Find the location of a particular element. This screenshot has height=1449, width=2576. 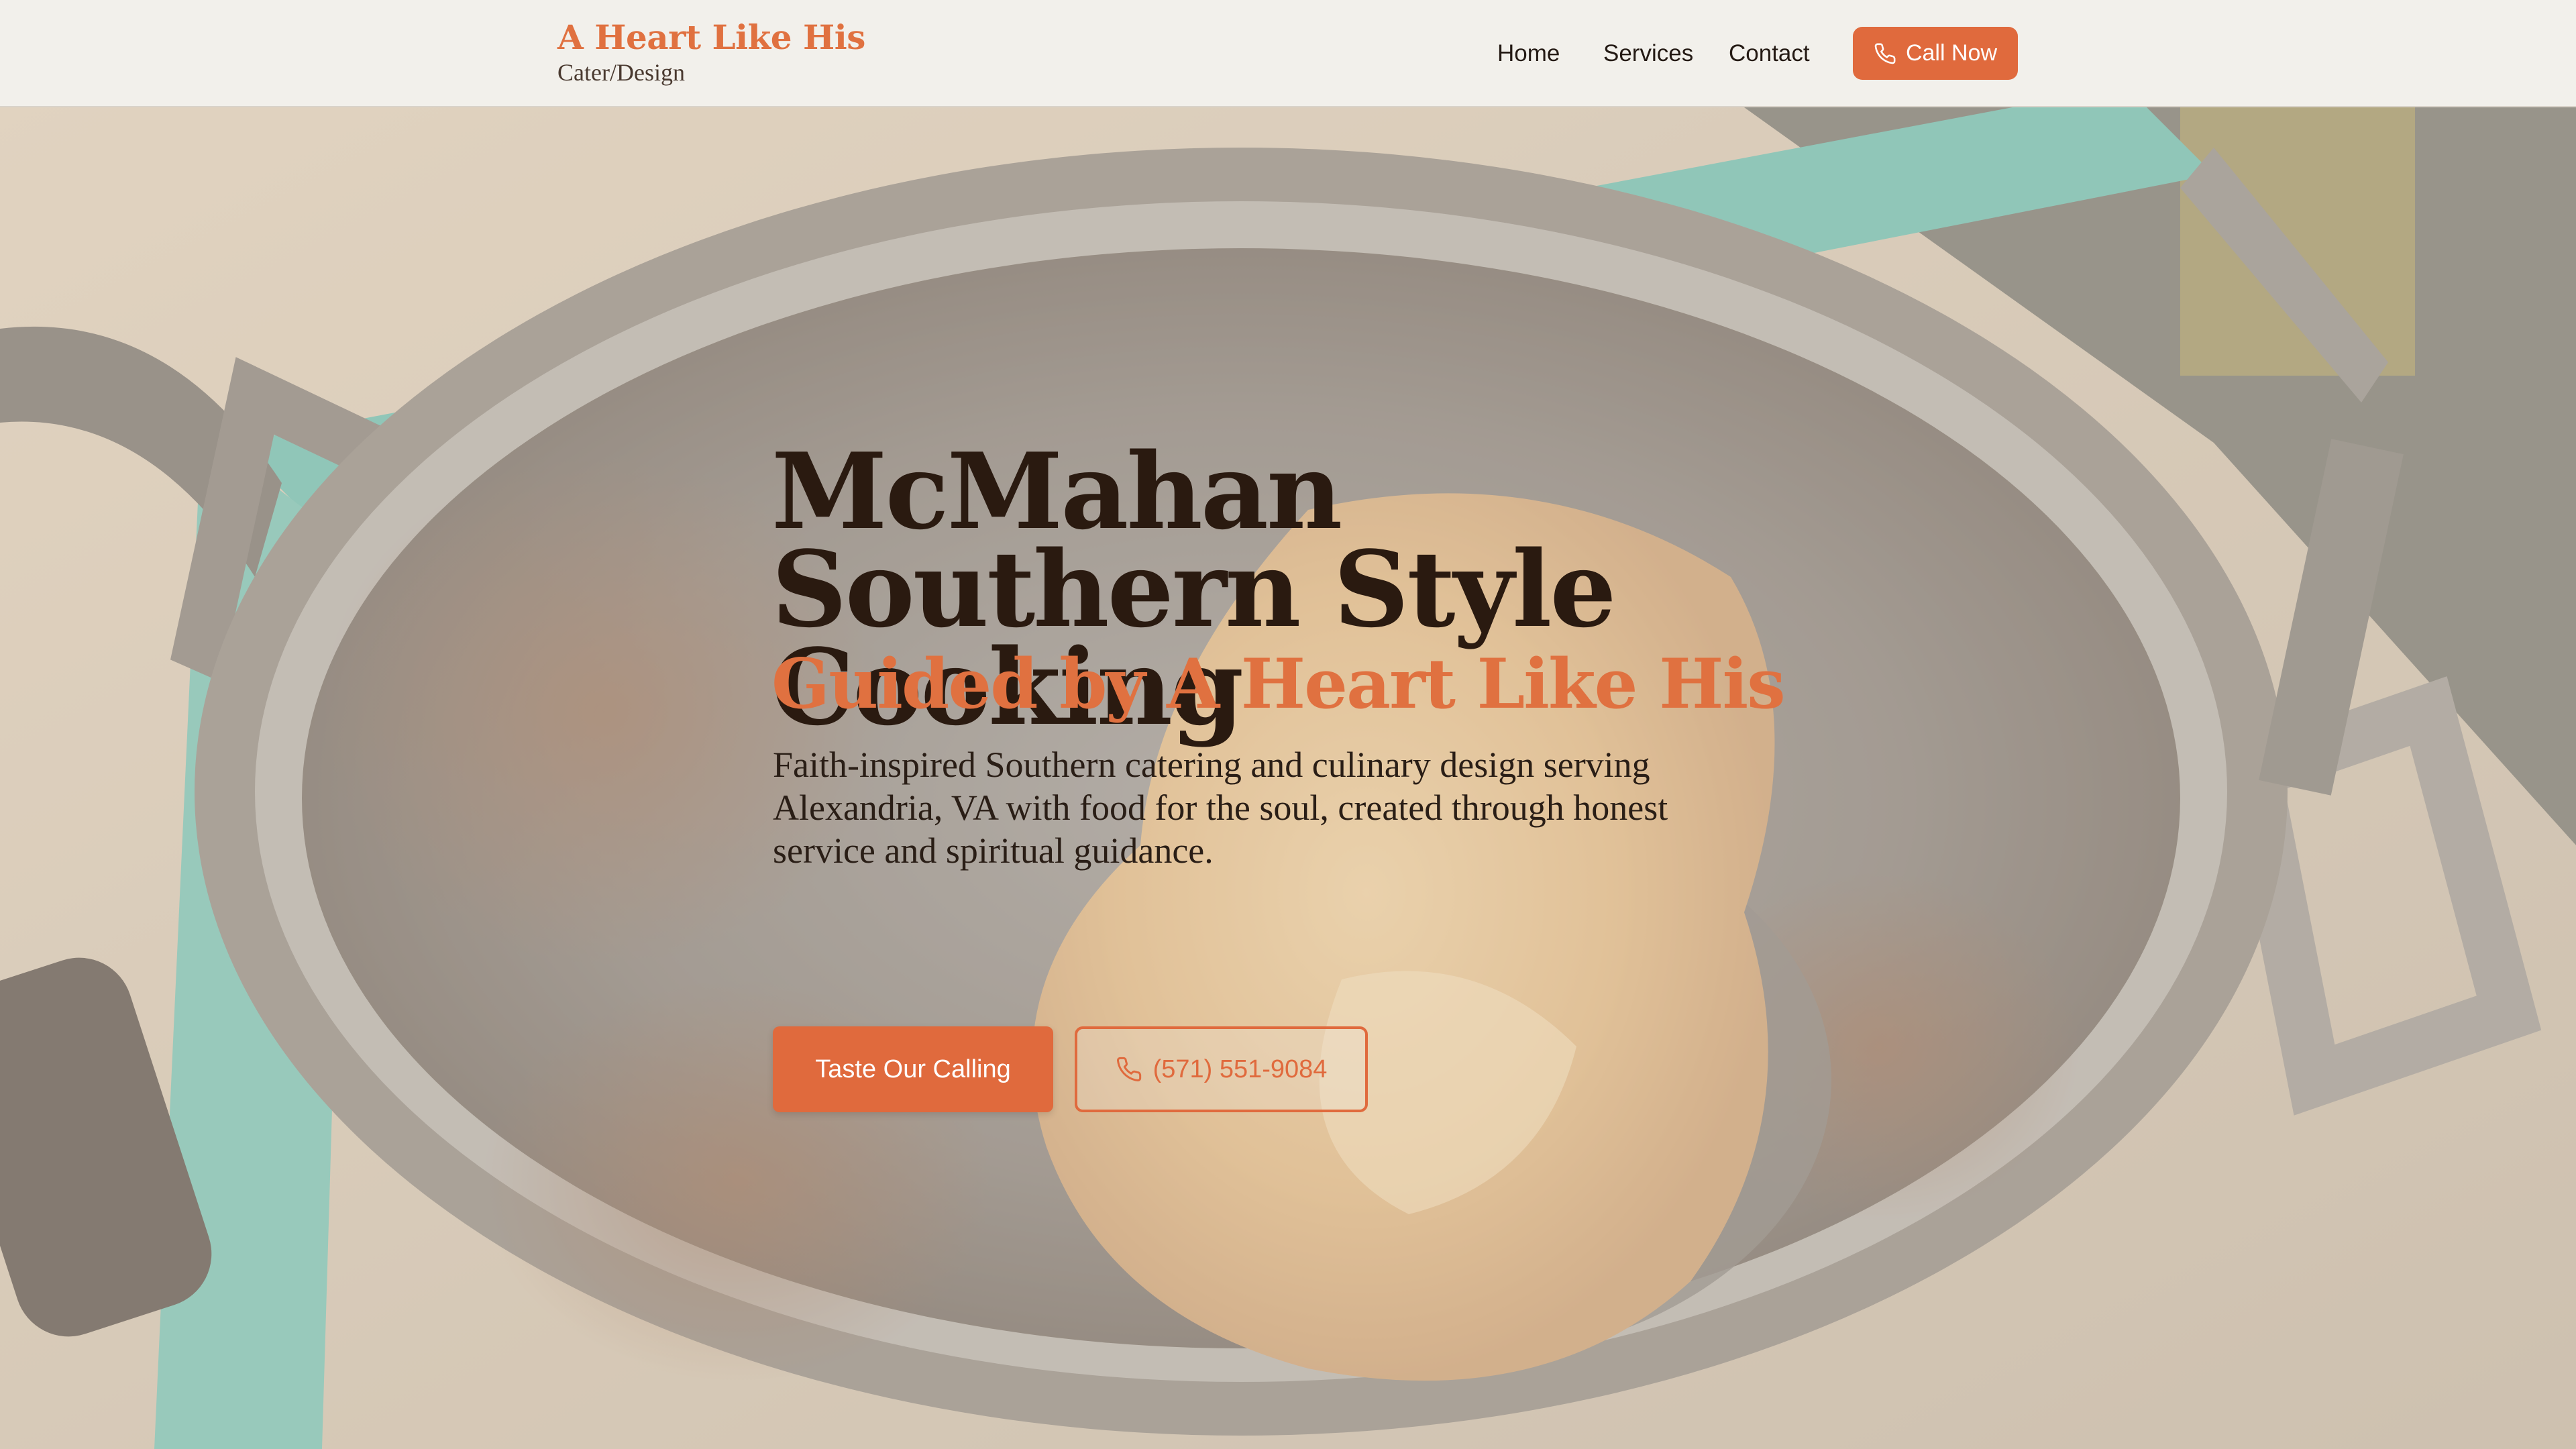

nav-contact-link: Contact is located at coordinates (1769, 54).